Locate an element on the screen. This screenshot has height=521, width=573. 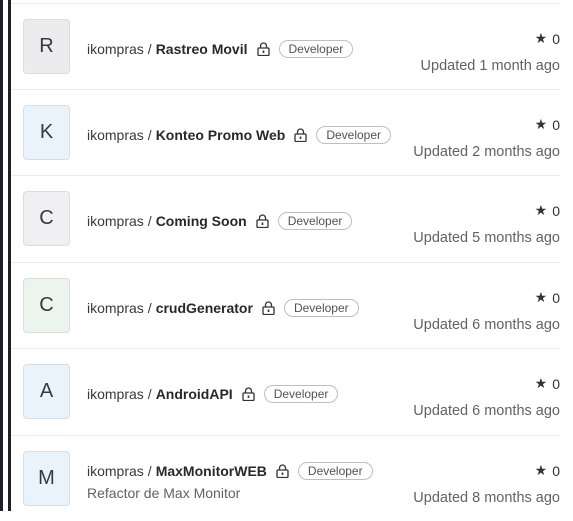
project-title: ikompras / Coming Soon Developer is located at coordinates (220, 221).